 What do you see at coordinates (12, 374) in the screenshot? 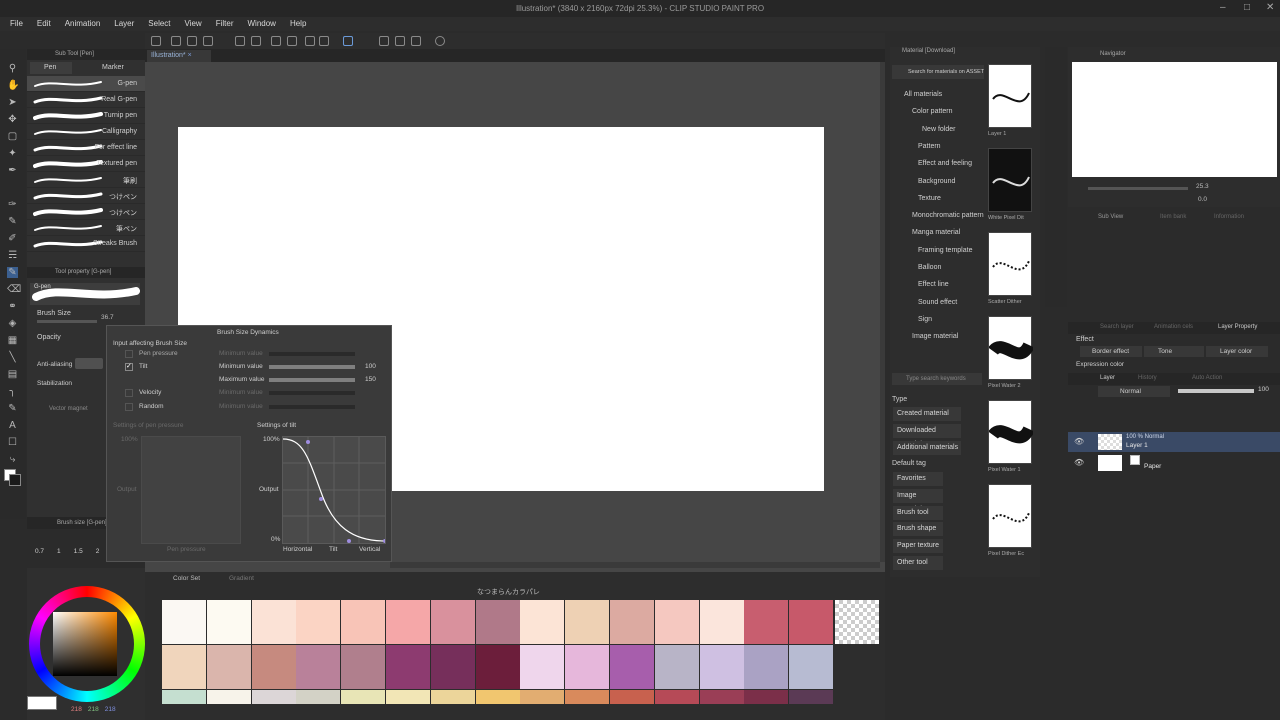
I see `frame-icon: ▤` at bounding box center [12, 374].